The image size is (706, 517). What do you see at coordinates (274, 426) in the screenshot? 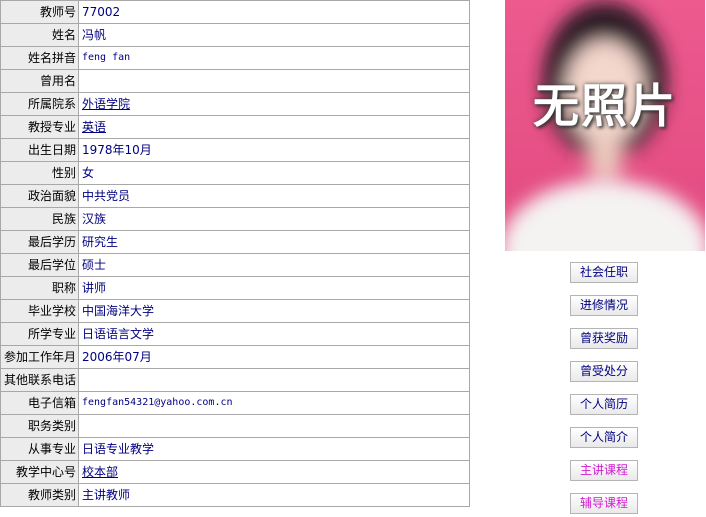
I see `position-category-value` at bounding box center [274, 426].